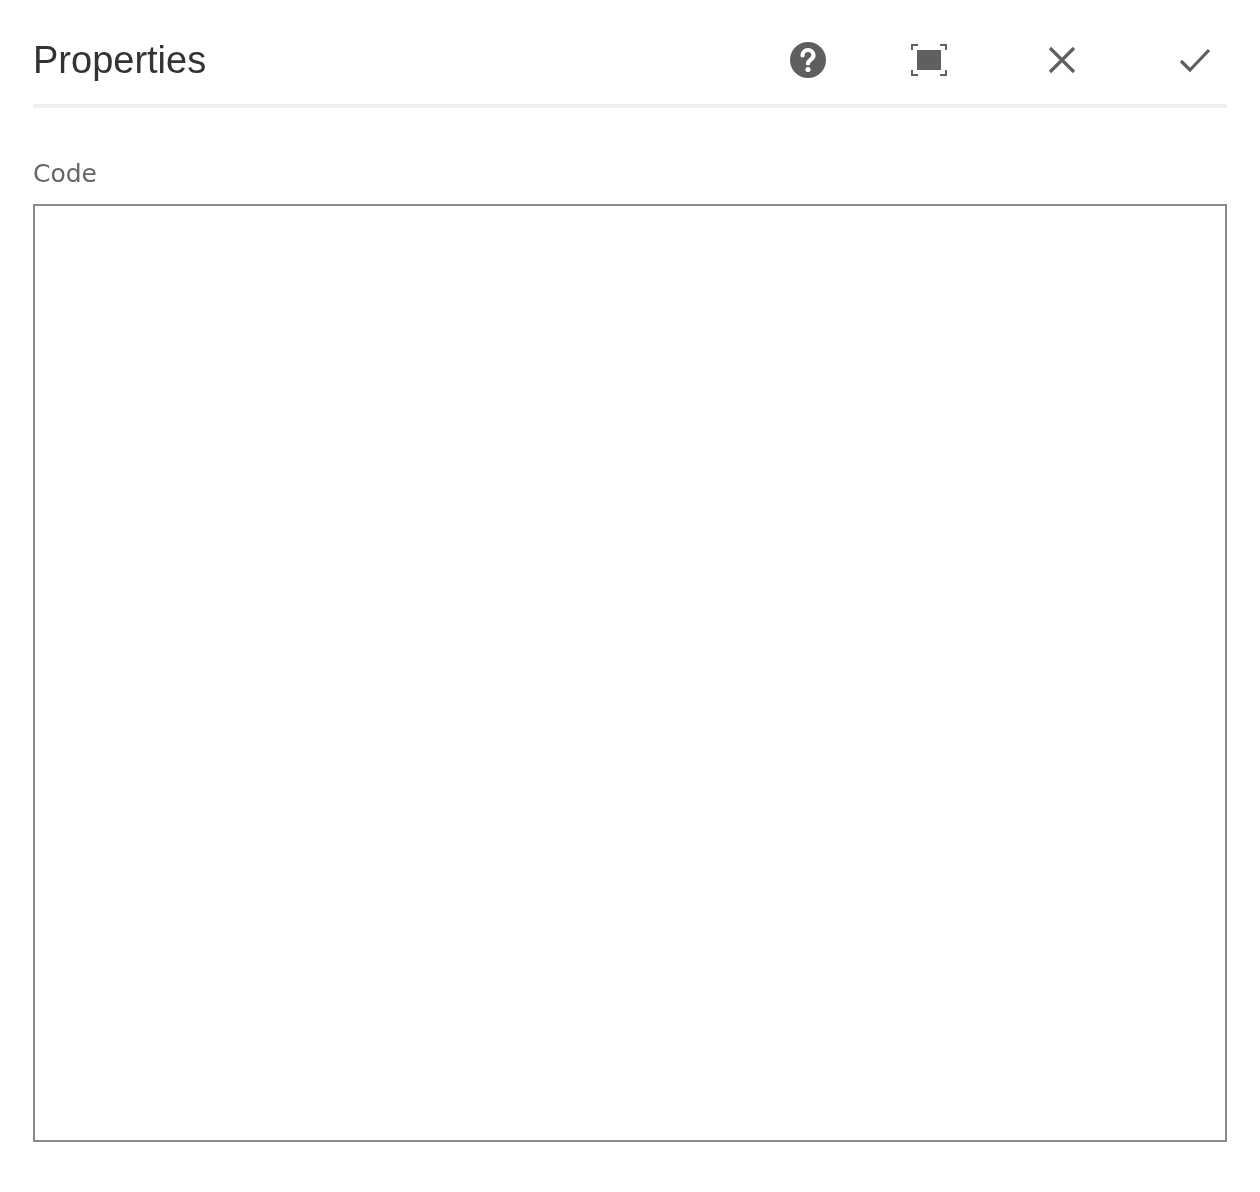 The image size is (1260, 1192). Describe the element at coordinates (1195, 60) in the screenshot. I see `checkmark-icon` at that location.